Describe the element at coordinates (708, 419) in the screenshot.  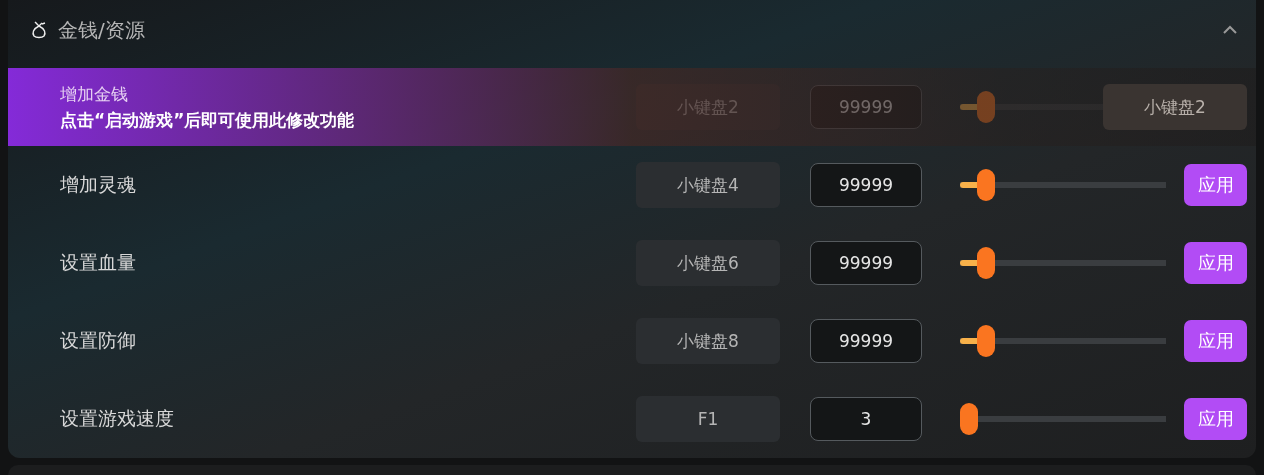
I see `hotkey-button: F1` at that location.